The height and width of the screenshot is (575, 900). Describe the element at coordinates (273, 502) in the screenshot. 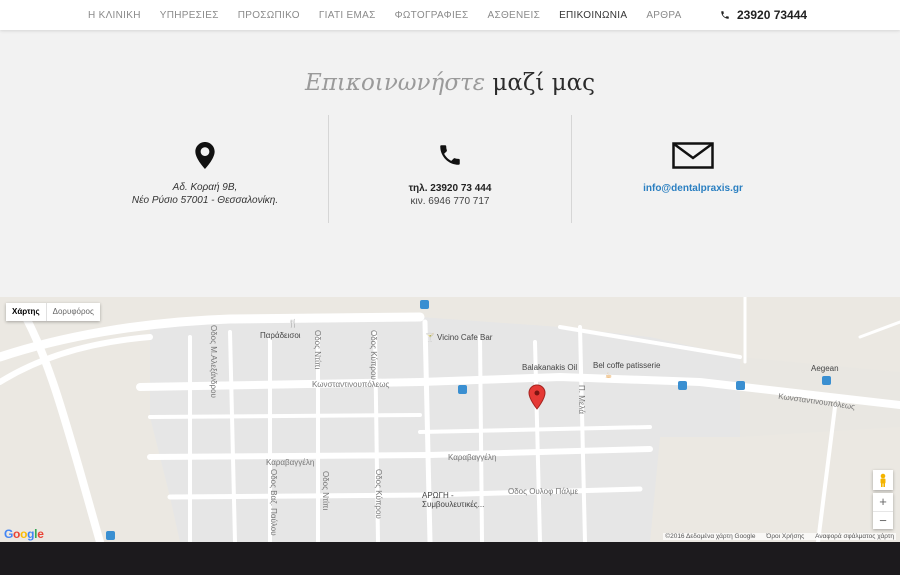

I see `street-label: Οδος Βαζ. Παύλου` at that location.